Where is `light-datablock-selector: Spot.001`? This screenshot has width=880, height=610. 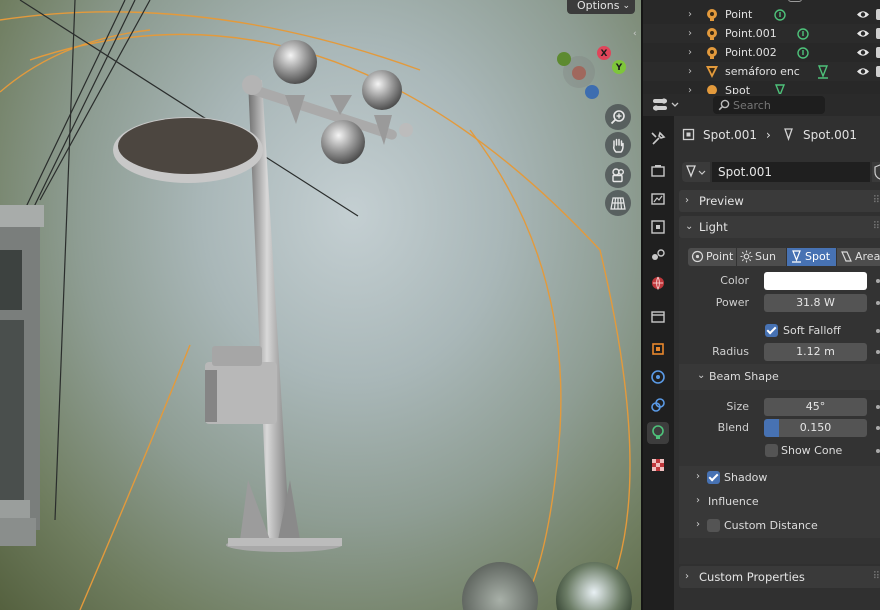
light-datablock-selector: Spot.001 is located at coordinates (781, 172).